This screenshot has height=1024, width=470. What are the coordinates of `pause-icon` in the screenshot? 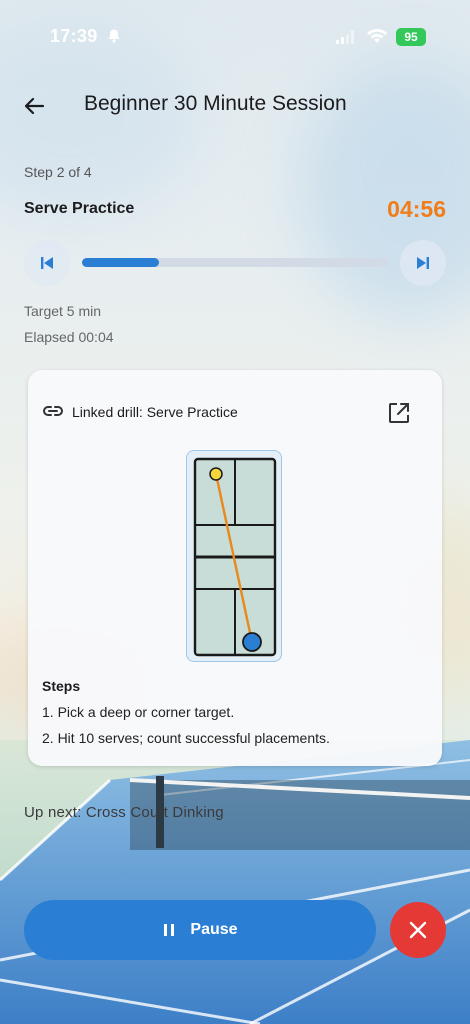 It's located at (169, 930).